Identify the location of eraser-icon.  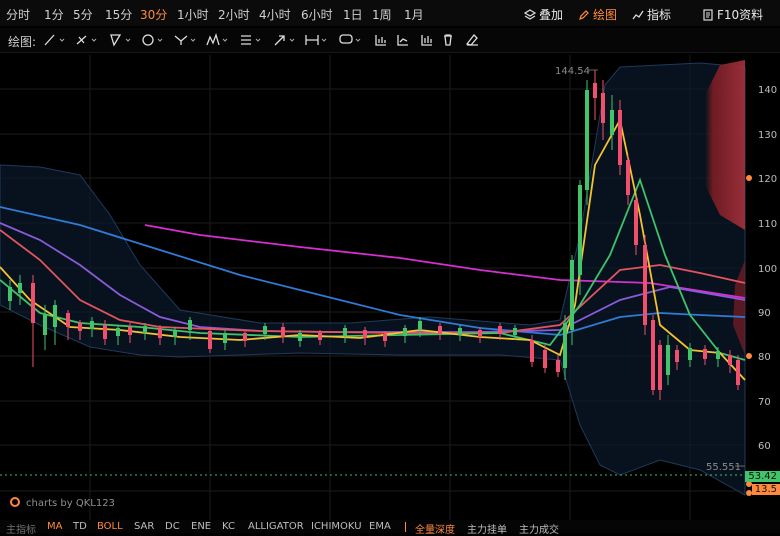
(471, 40).